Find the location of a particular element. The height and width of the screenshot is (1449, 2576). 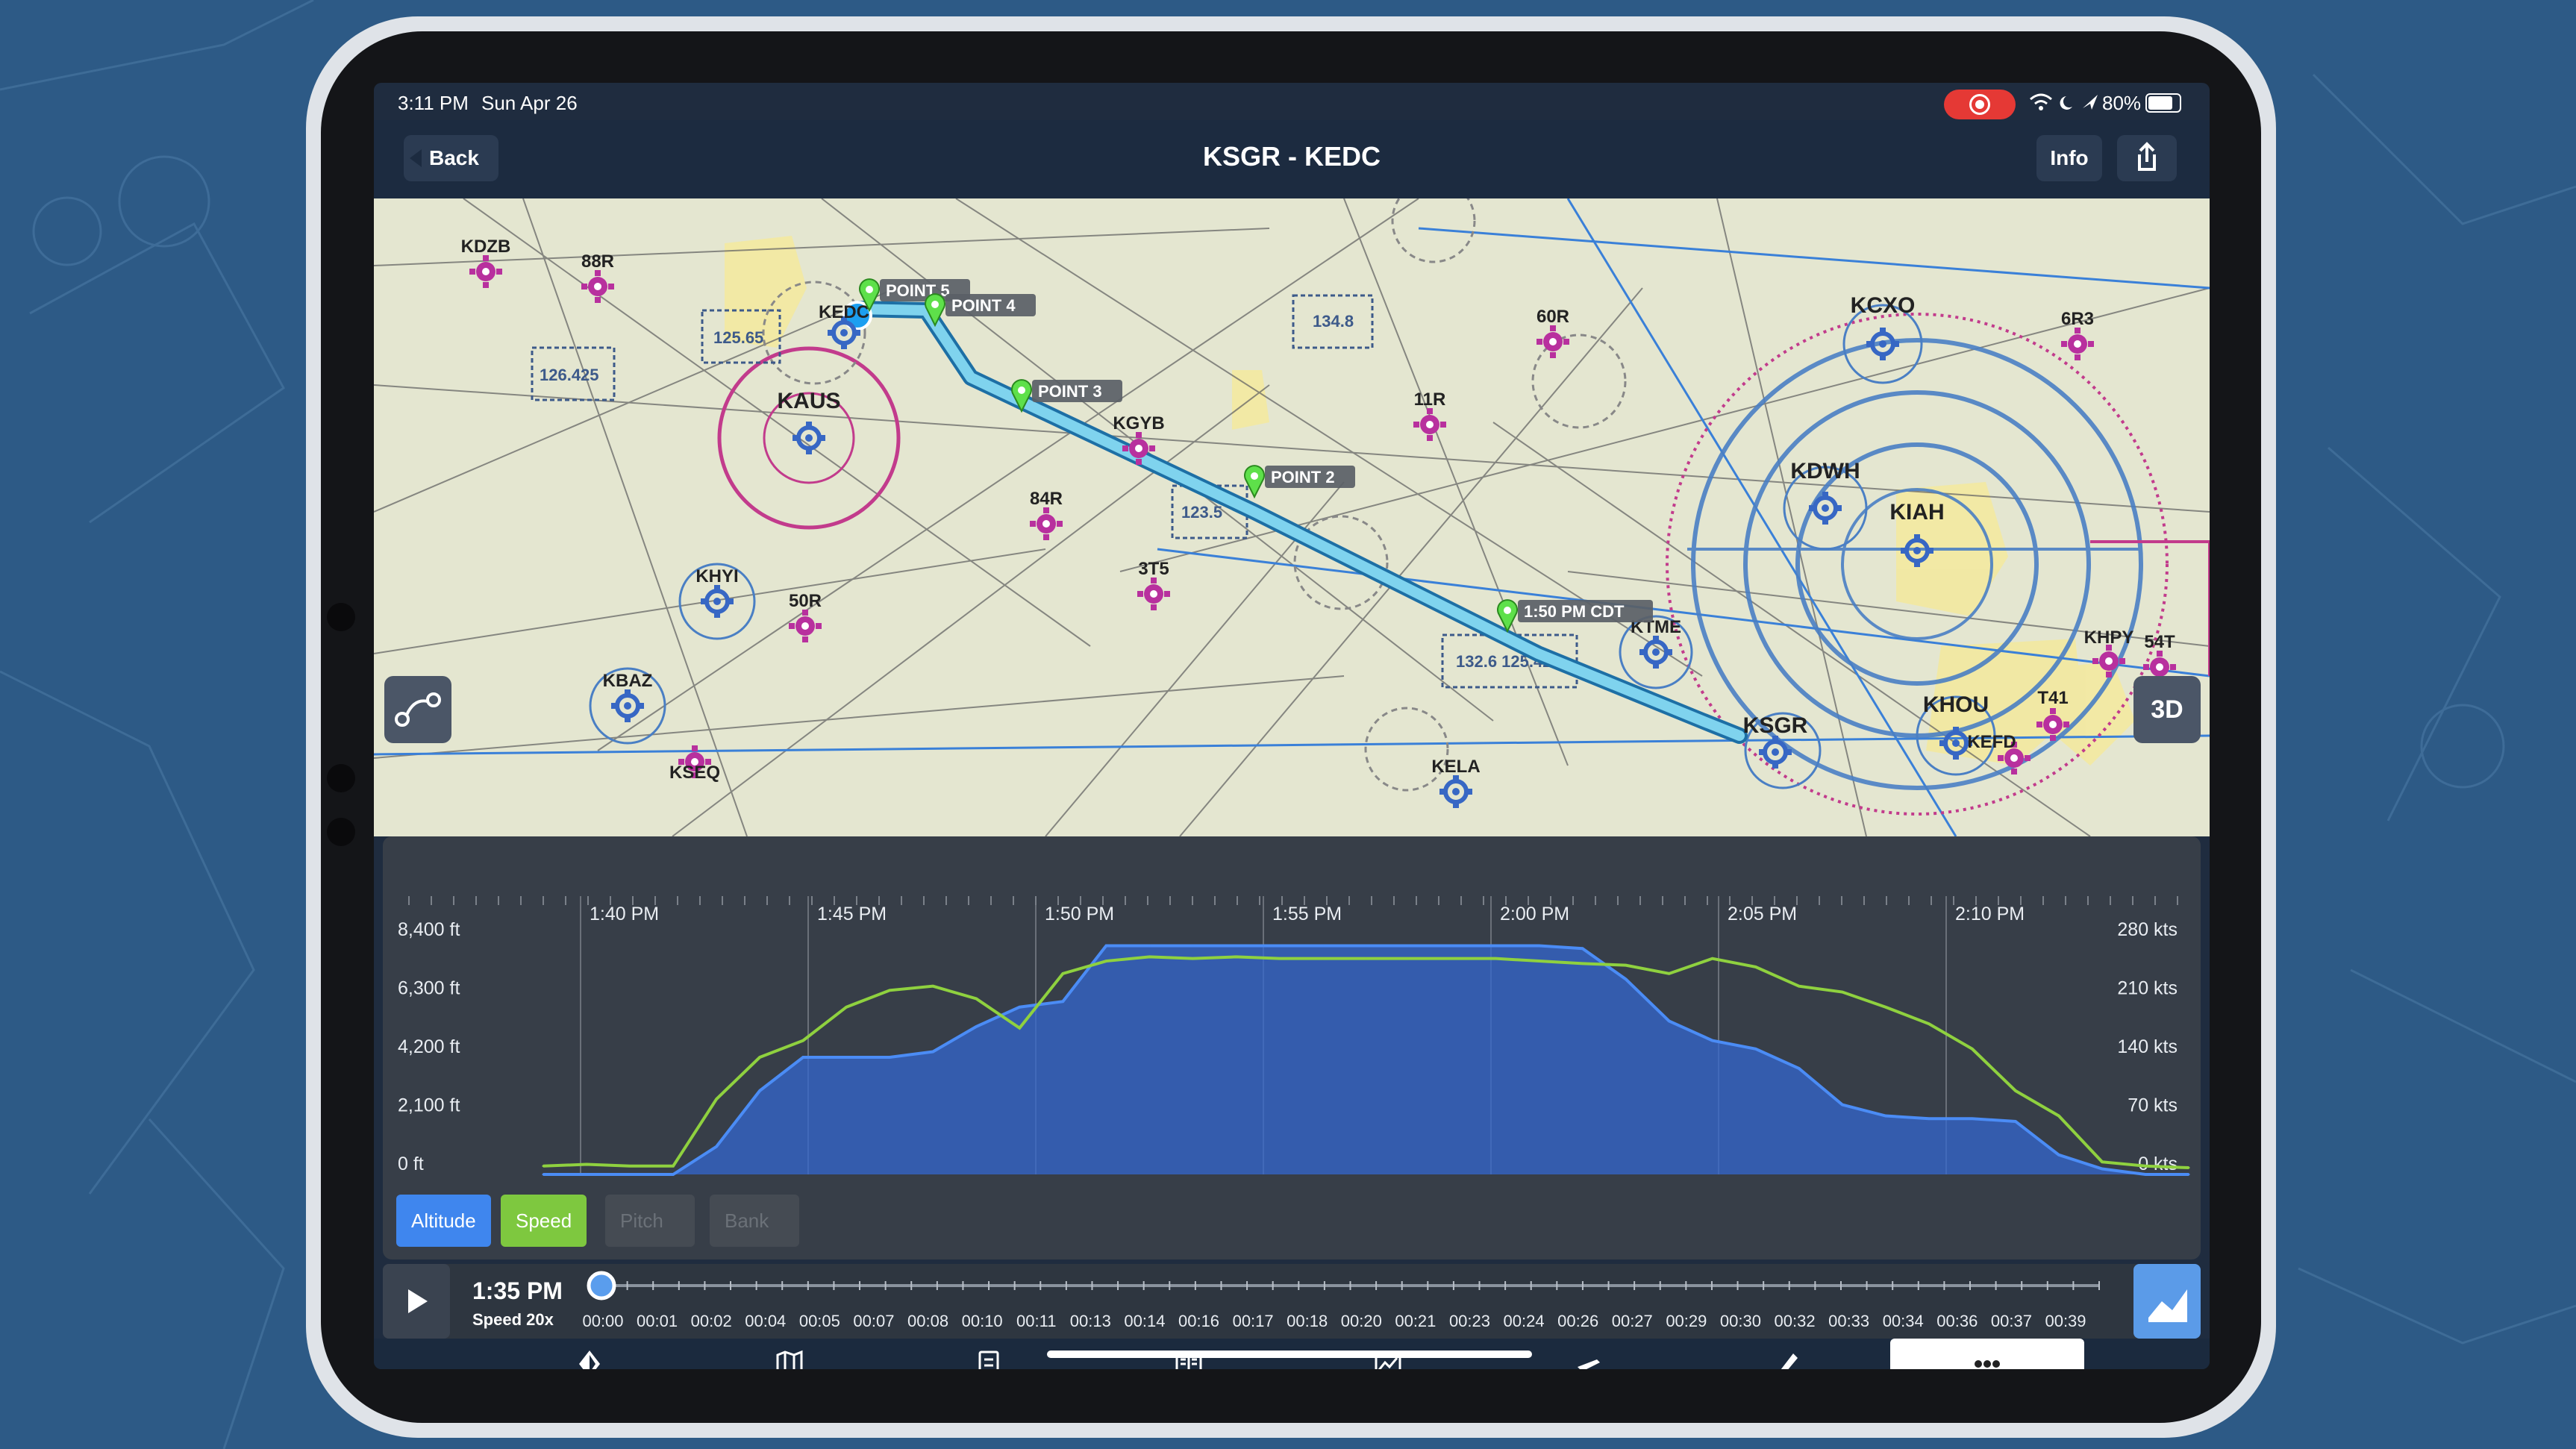

status-bar: 3:11 PM Sun Apr 26 80% is located at coordinates (1292, 101).